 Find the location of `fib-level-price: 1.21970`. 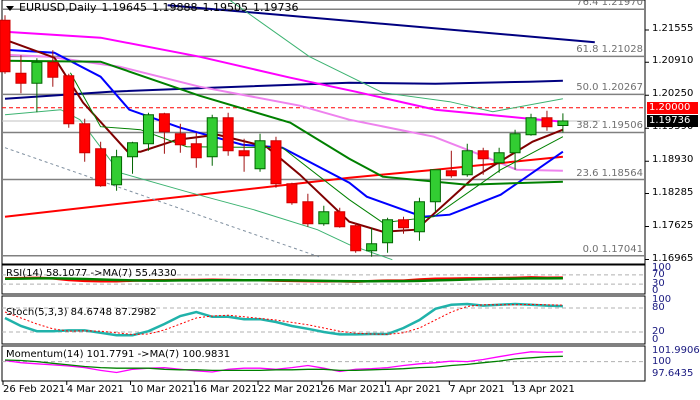

fib-level-price: 1.21970 is located at coordinates (620, 4).